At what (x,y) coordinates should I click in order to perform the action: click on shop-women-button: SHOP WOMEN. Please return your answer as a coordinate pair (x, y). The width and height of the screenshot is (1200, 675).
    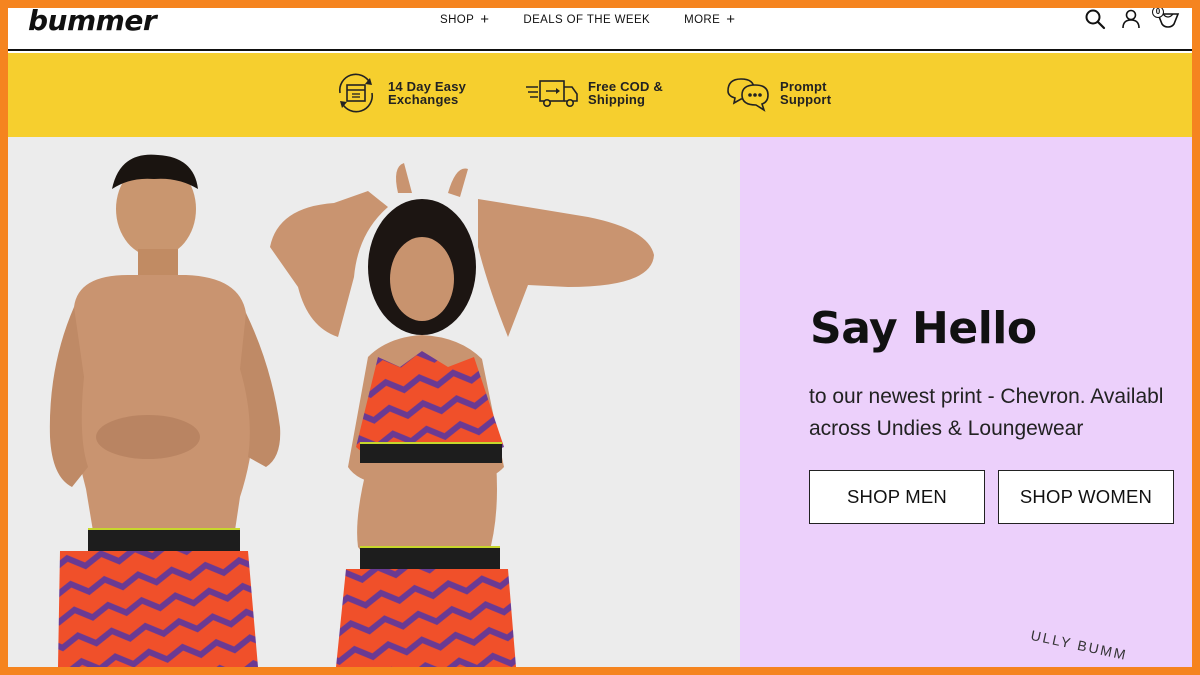
    Looking at the image, I should click on (1086, 497).